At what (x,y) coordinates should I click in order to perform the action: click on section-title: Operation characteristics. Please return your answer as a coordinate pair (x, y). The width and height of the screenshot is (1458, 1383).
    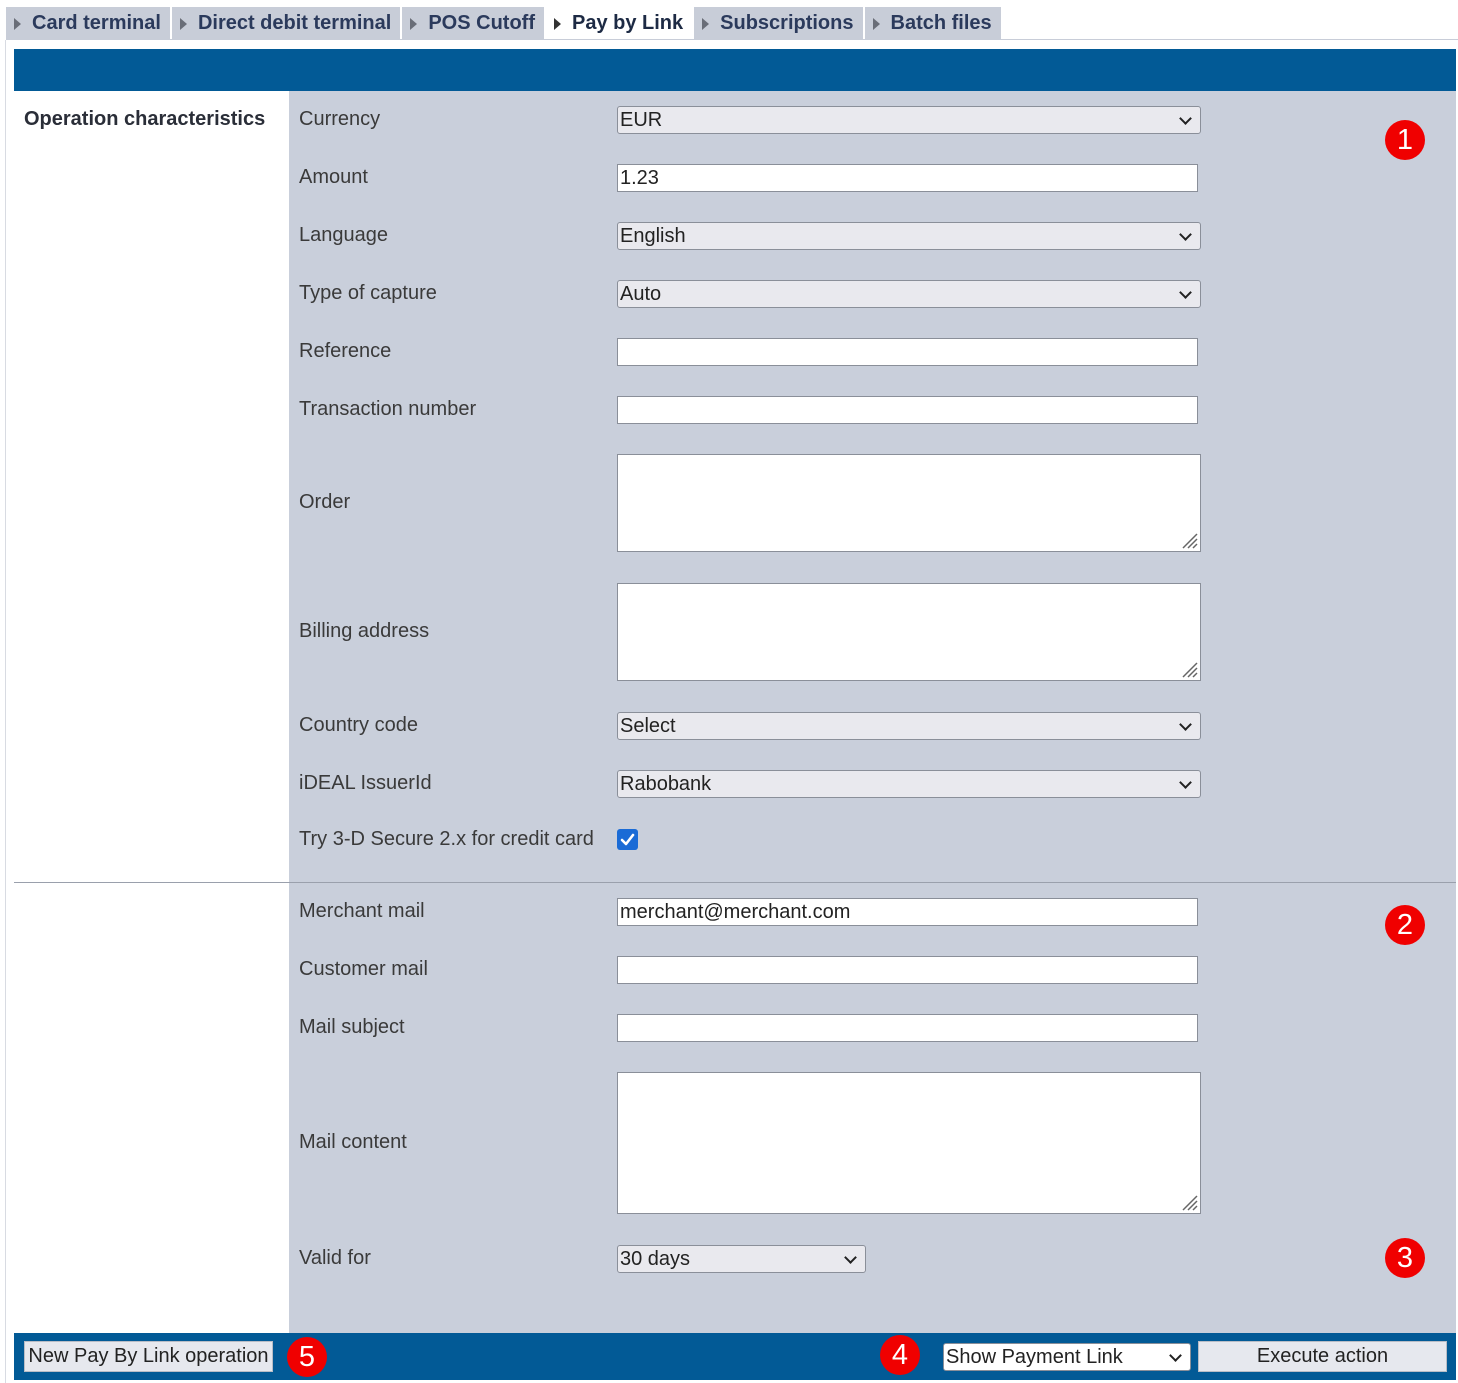
    Looking at the image, I should click on (145, 119).